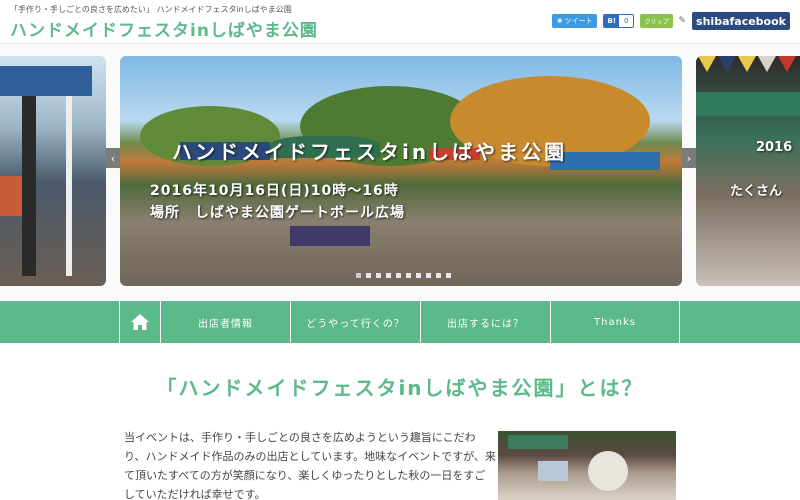 This screenshot has width=800, height=500. Describe the element at coordinates (151, 9) in the screenshot. I see `site-tagline: 「手作り・手しごとの良さを広めたい」 ハンドメイドフェスタinしばやま公園` at that location.